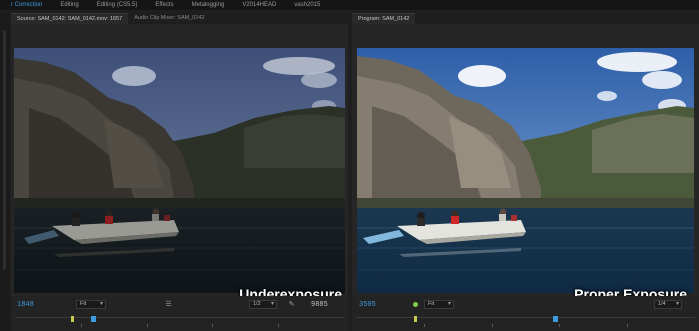  I want to click on tab-audio-clip-mixer: Audio Clip Mixer: SAM_0142, so click(169, 18).